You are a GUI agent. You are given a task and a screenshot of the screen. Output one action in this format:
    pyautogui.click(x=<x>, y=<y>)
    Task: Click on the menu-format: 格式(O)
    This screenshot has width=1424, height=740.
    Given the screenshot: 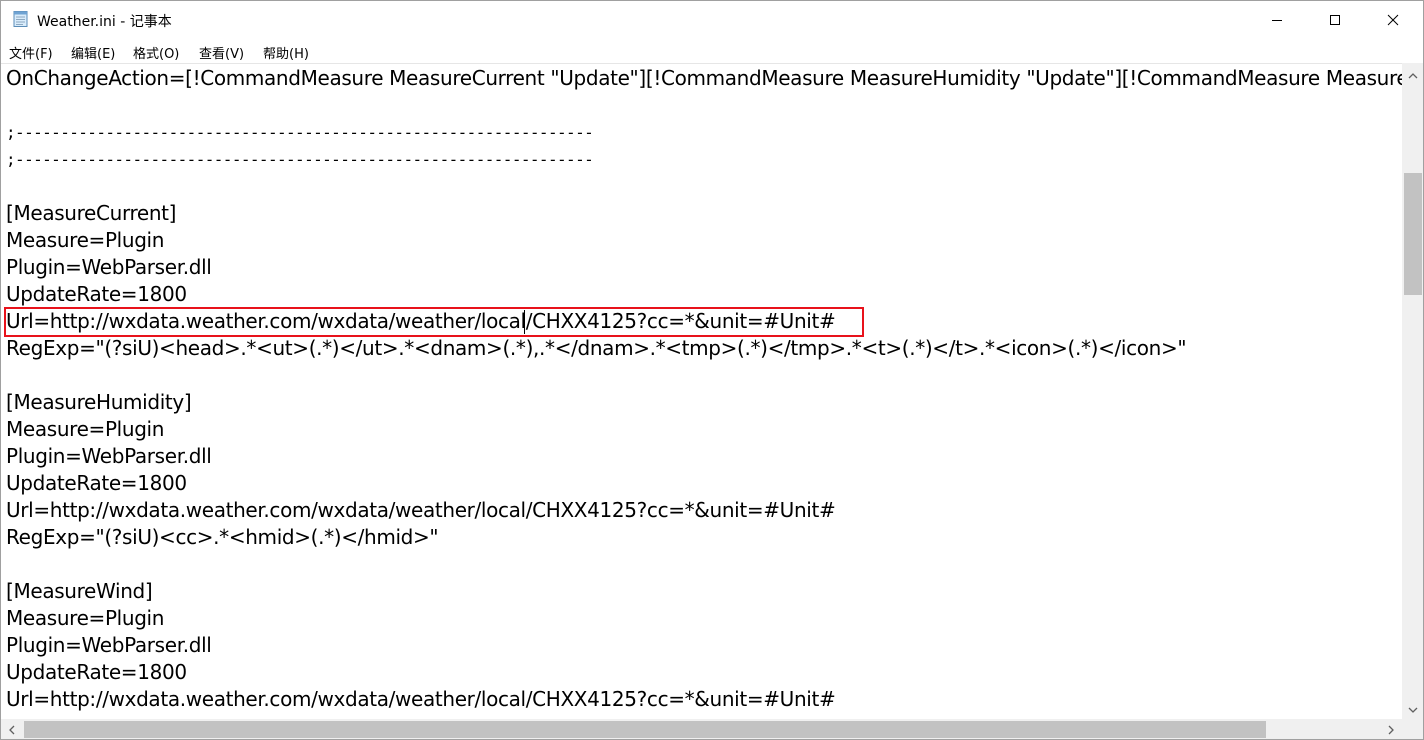 What is the action you would take?
    pyautogui.click(x=156, y=52)
    